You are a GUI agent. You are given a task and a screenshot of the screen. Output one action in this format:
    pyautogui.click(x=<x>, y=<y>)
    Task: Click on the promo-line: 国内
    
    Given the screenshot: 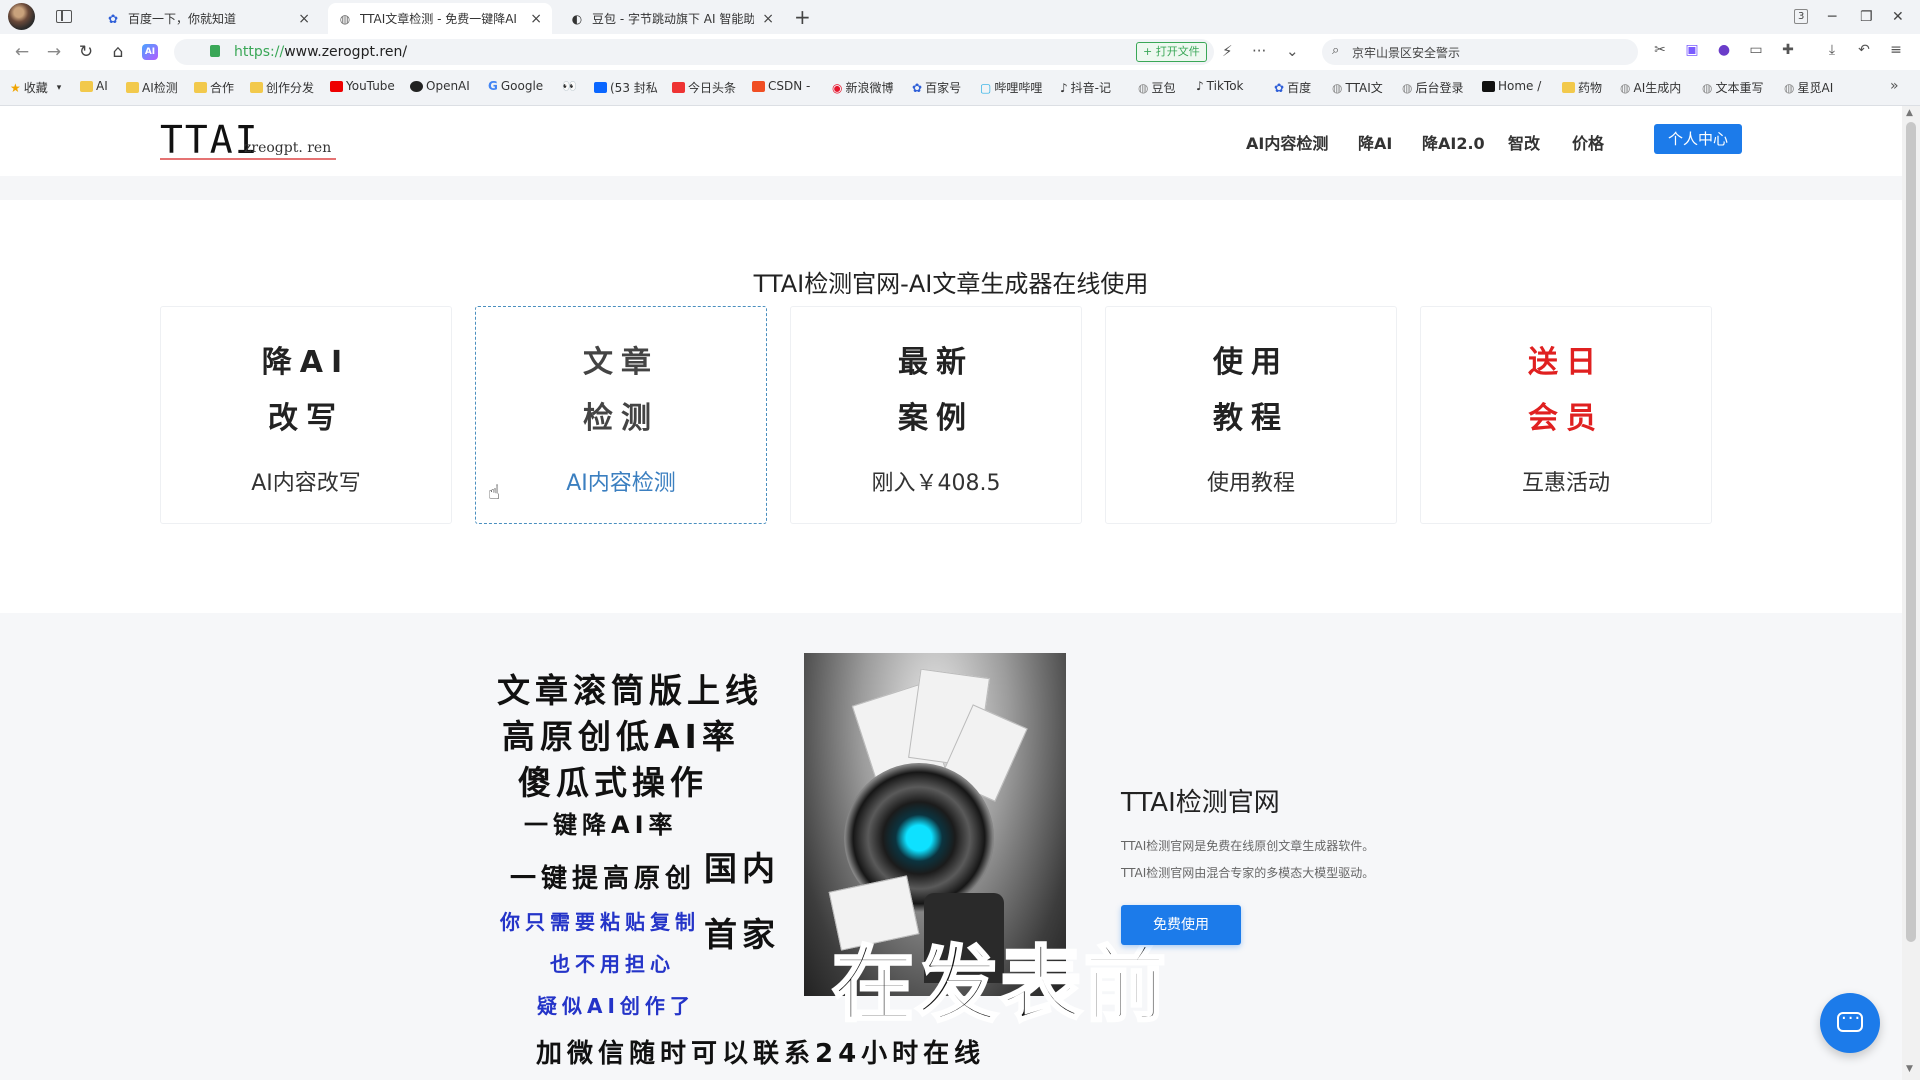 What is the action you would take?
    pyautogui.click(x=742, y=868)
    